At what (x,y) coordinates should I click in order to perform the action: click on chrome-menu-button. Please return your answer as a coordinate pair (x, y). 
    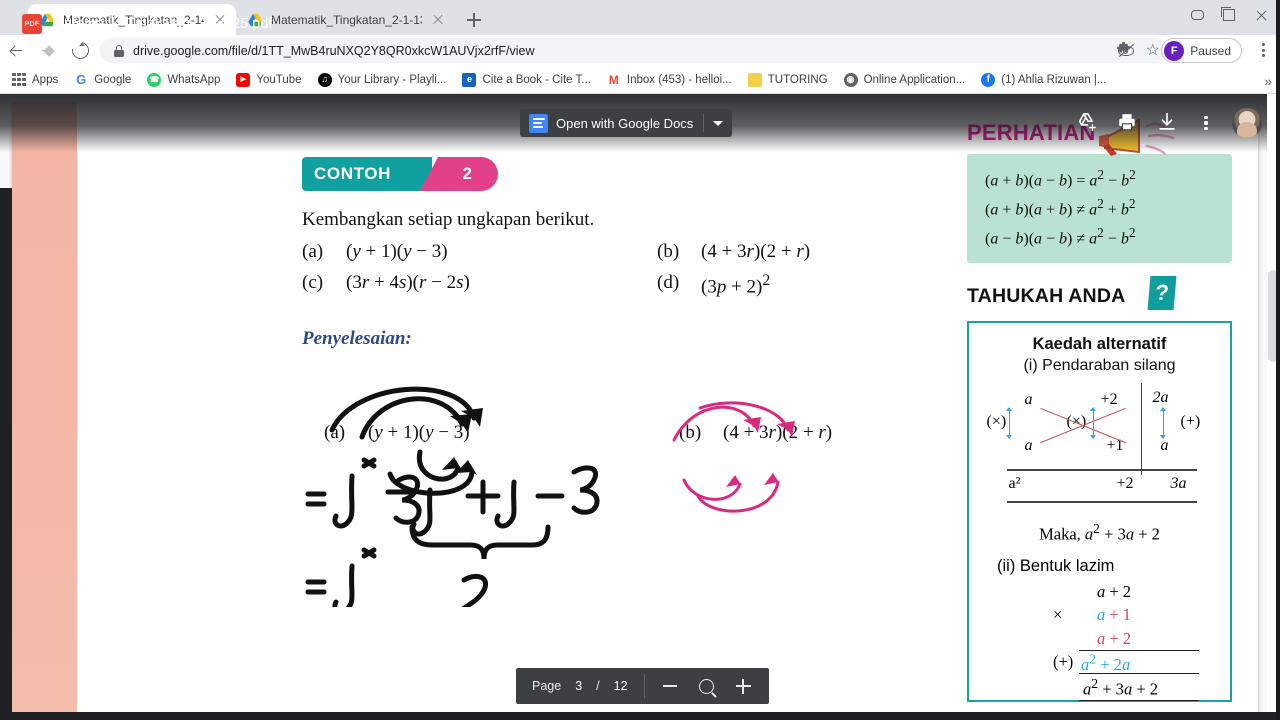
    Looking at the image, I should click on (1263, 50).